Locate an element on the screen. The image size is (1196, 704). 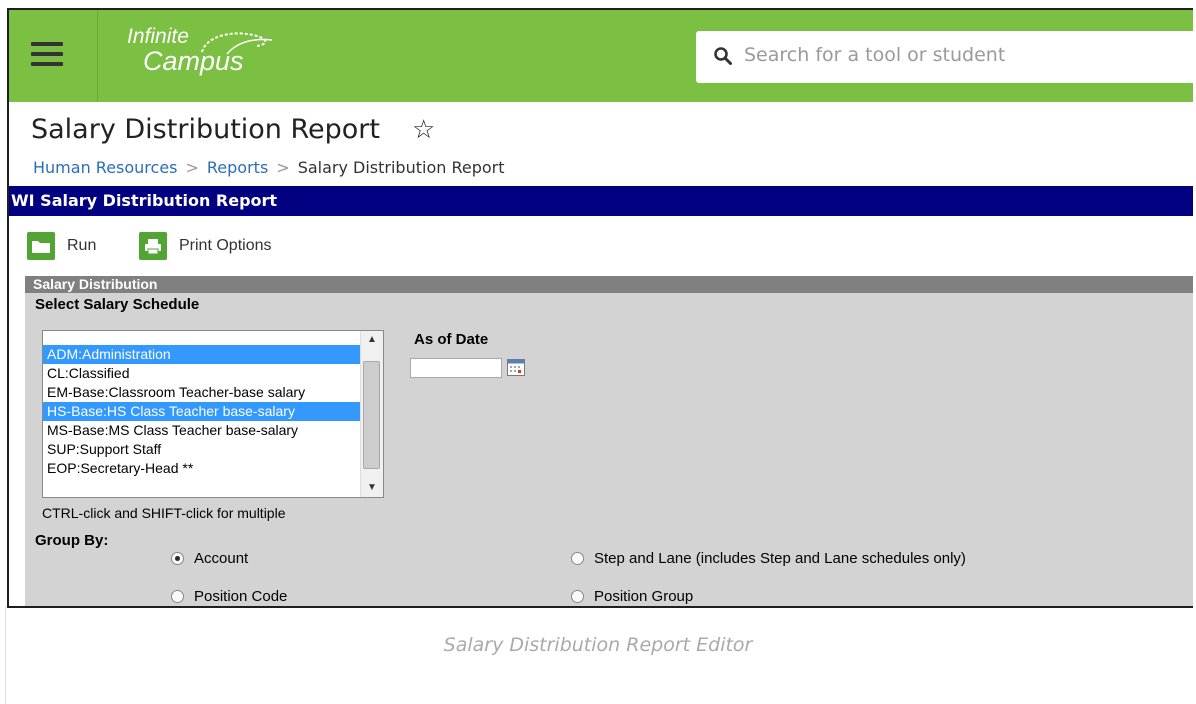
radio-account-label: Account is located at coordinates (221, 558).